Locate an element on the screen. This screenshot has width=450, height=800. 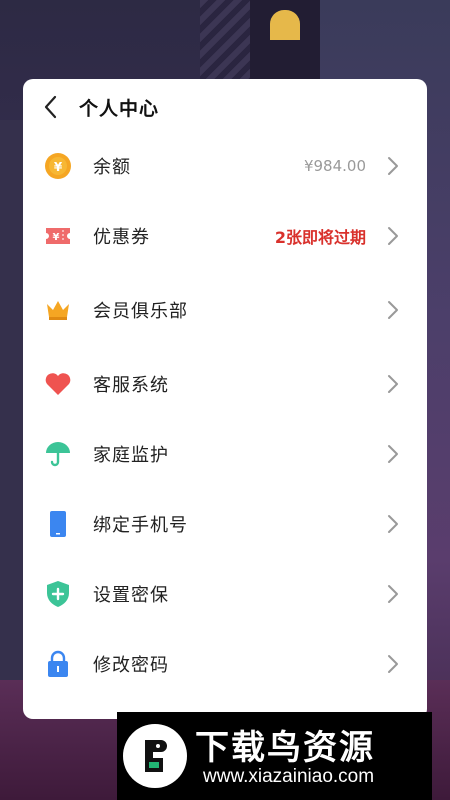
page-title: 个人中心 is located at coordinates (119, 108).